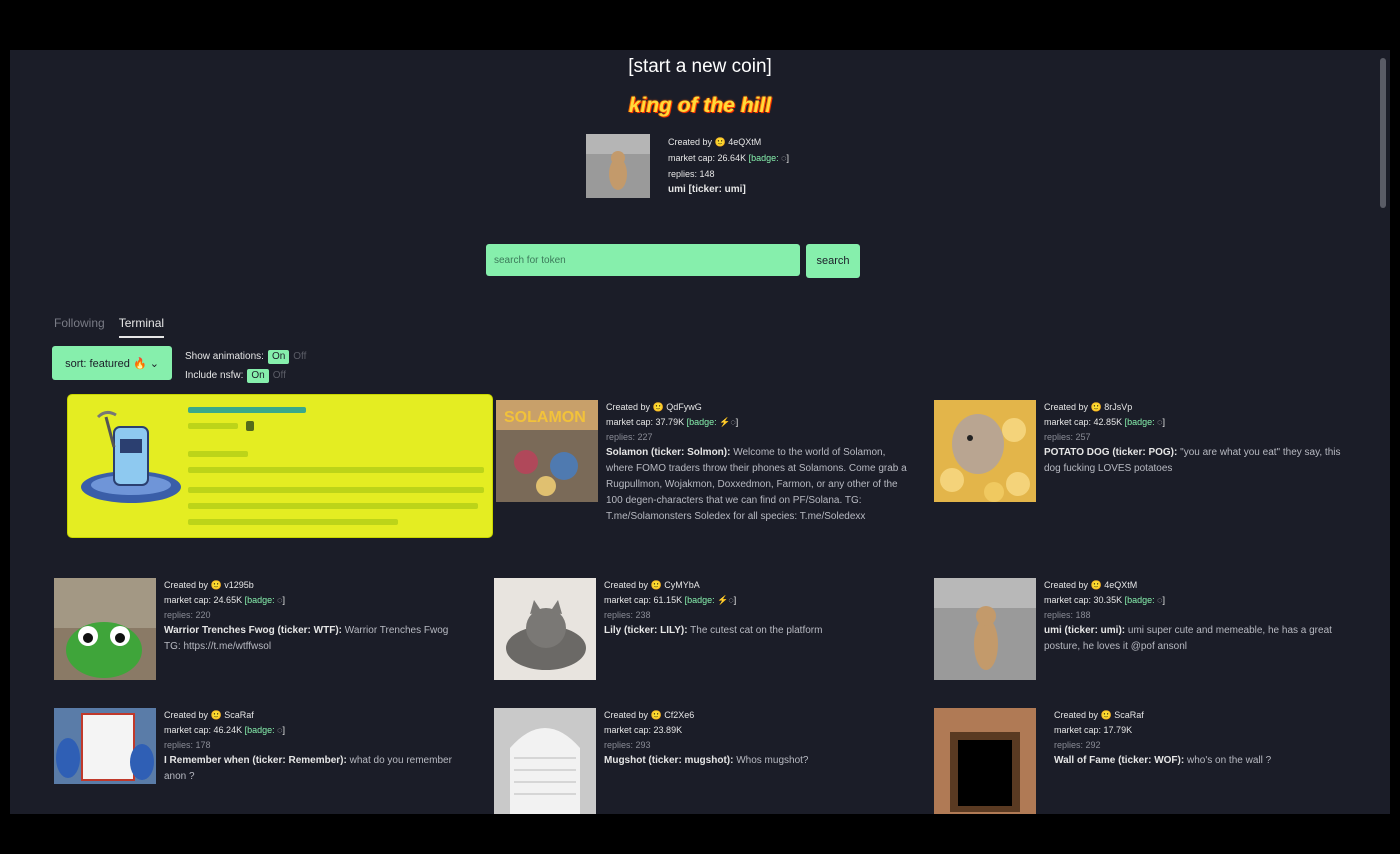 The image size is (1400, 854). What do you see at coordinates (247, 410) in the screenshot?
I see `featured-progress-bar` at bounding box center [247, 410].